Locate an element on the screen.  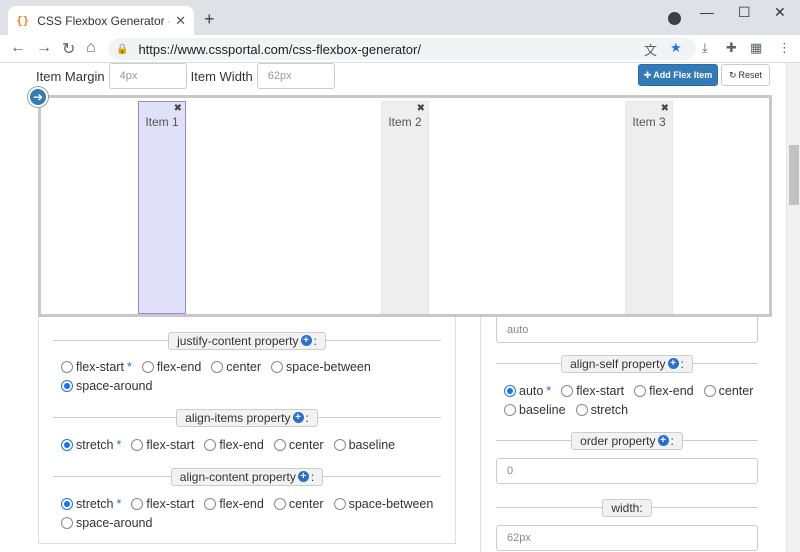
order-title: order property is located at coordinates (618, 440).